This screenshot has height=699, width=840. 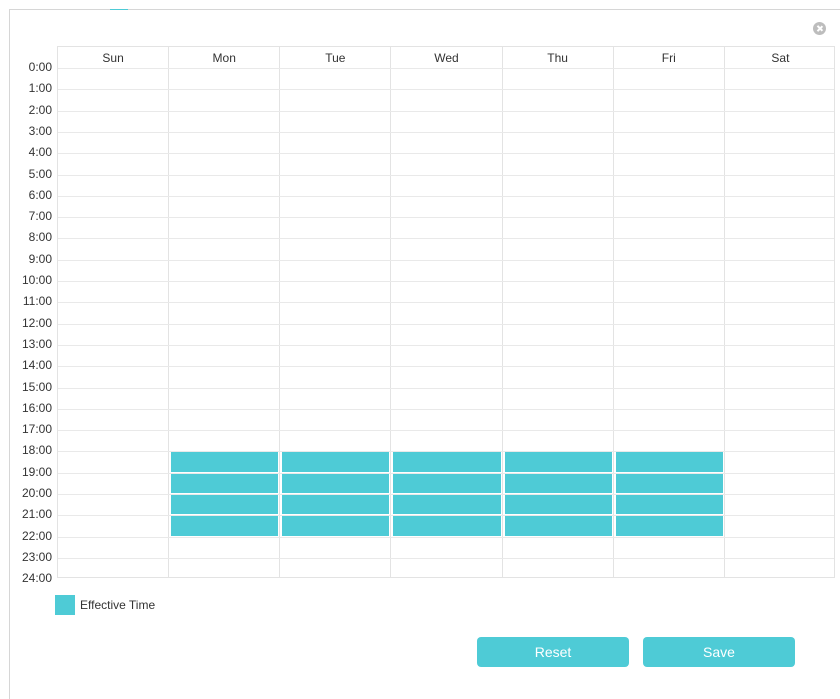 What do you see at coordinates (36, 365) in the screenshot?
I see `time-label: 14:00` at bounding box center [36, 365].